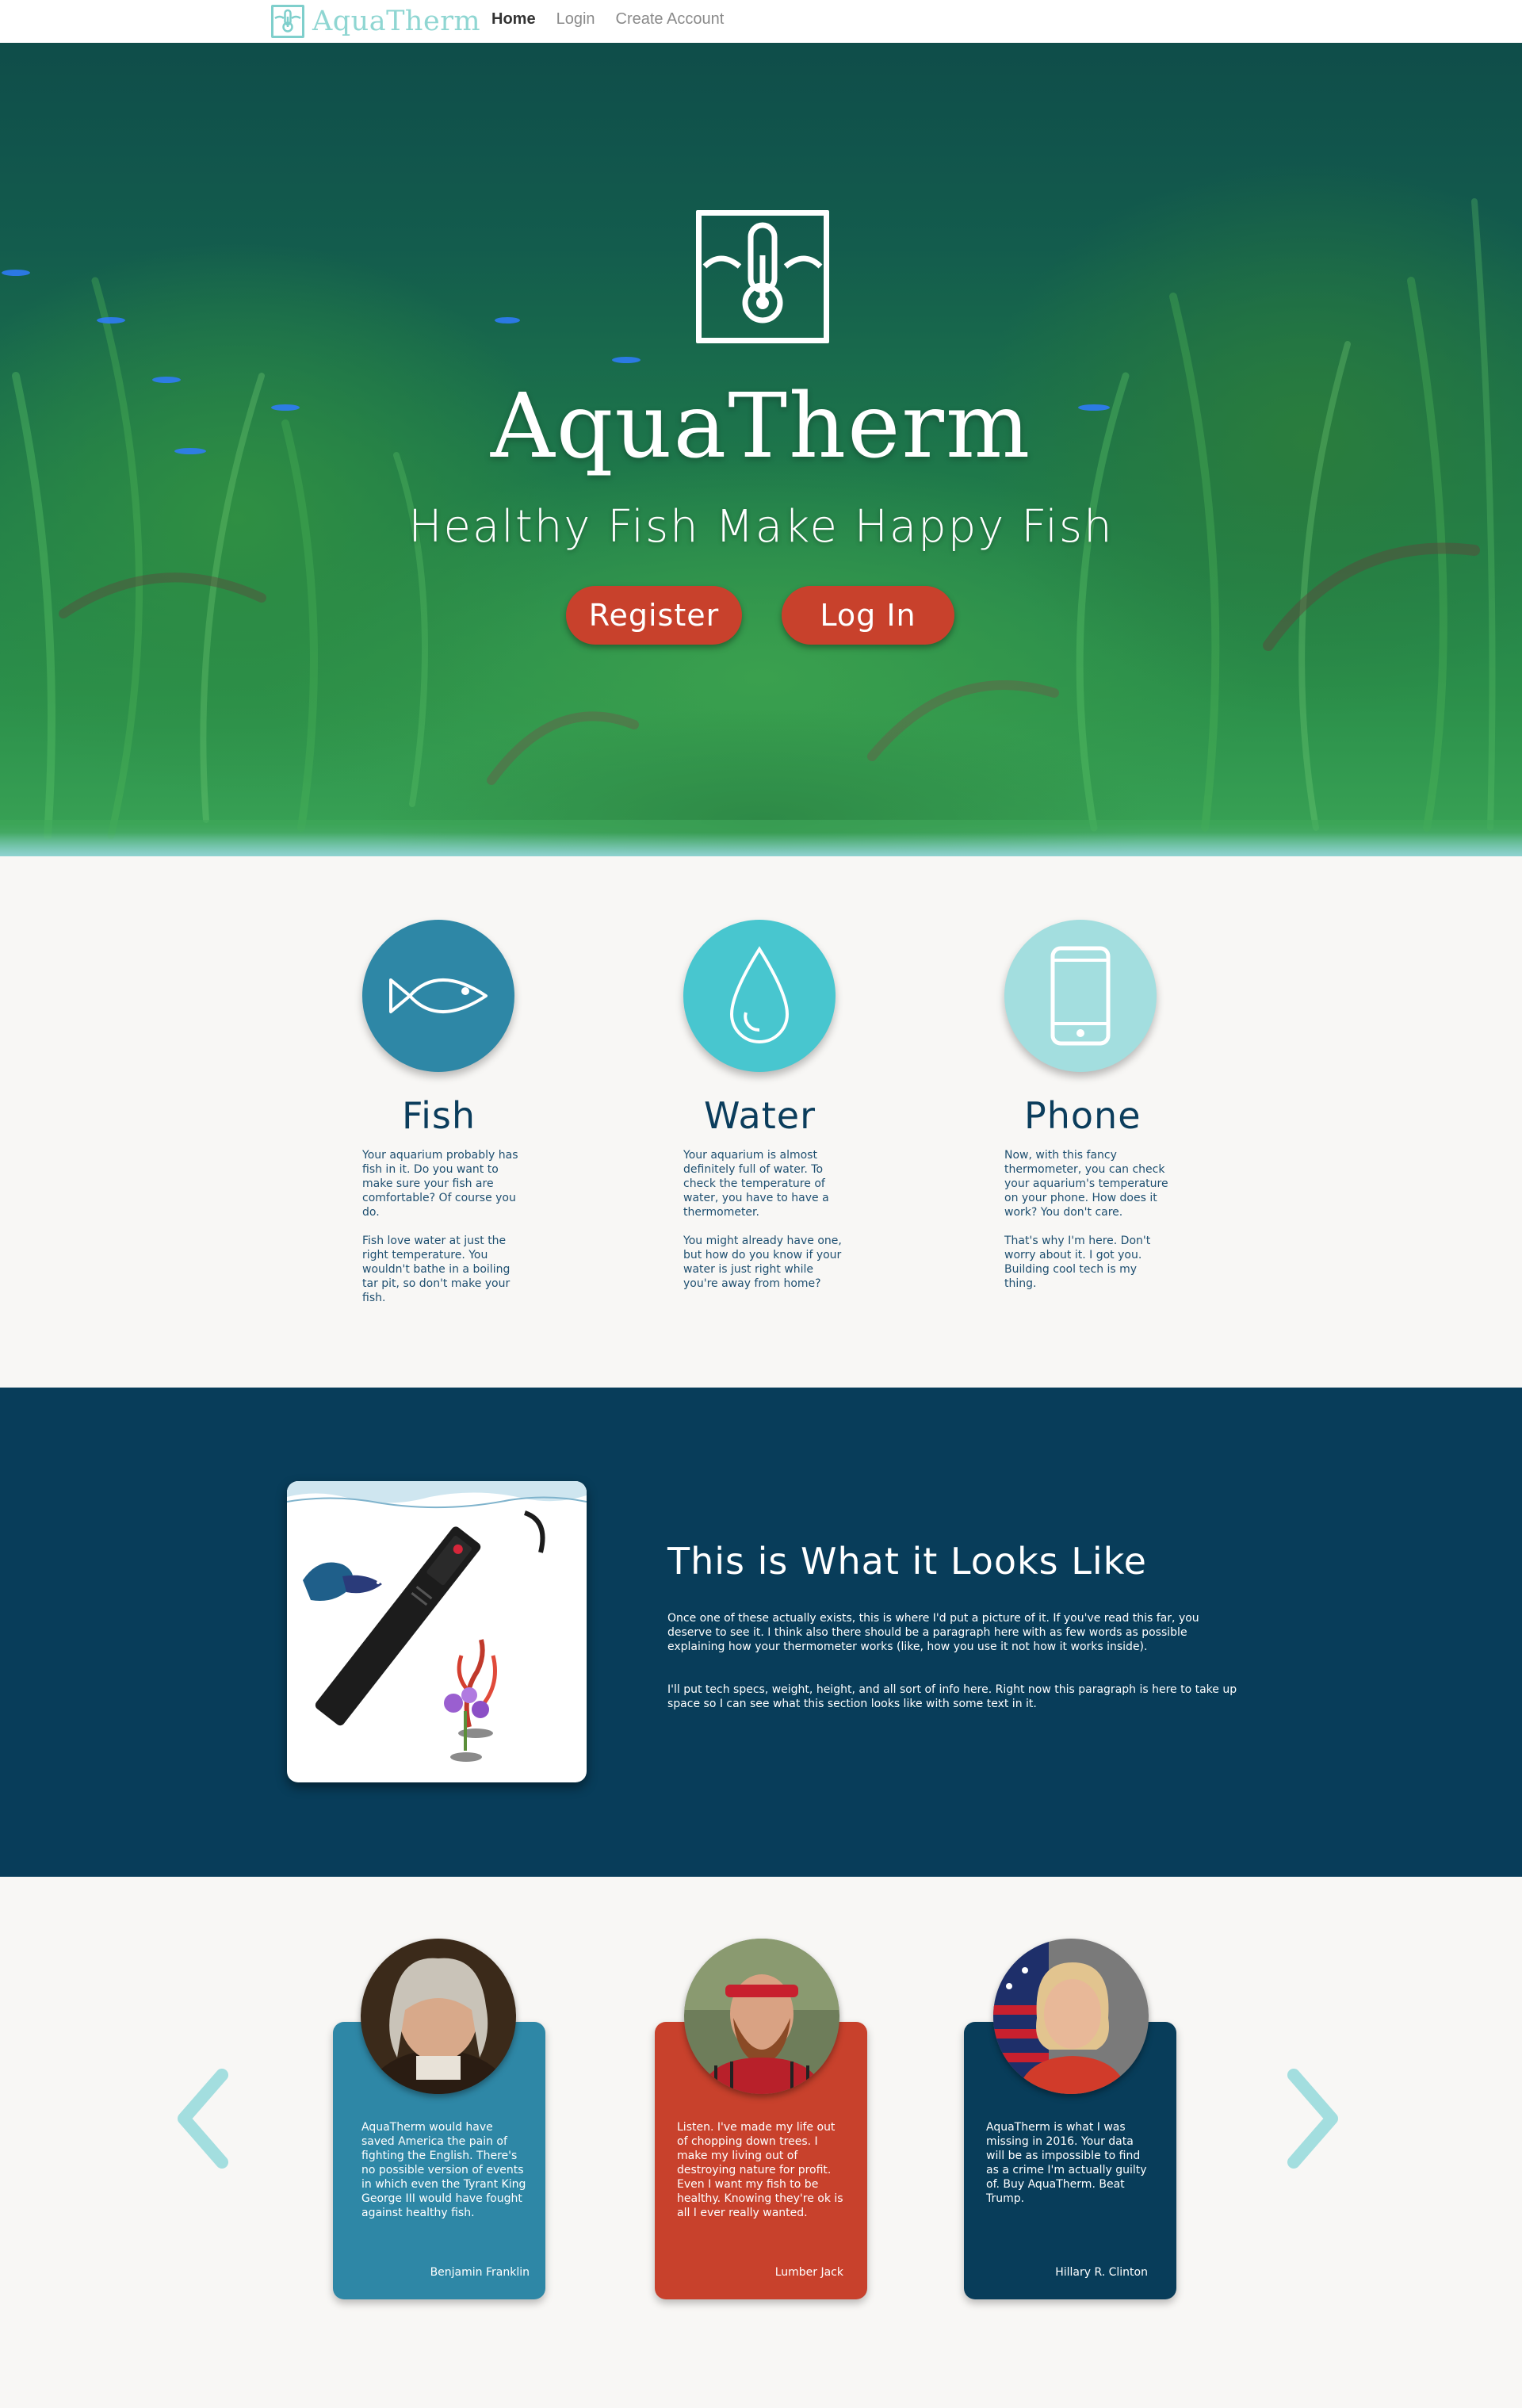 This screenshot has width=1522, height=2408. I want to click on water-edge, so click(761, 844).